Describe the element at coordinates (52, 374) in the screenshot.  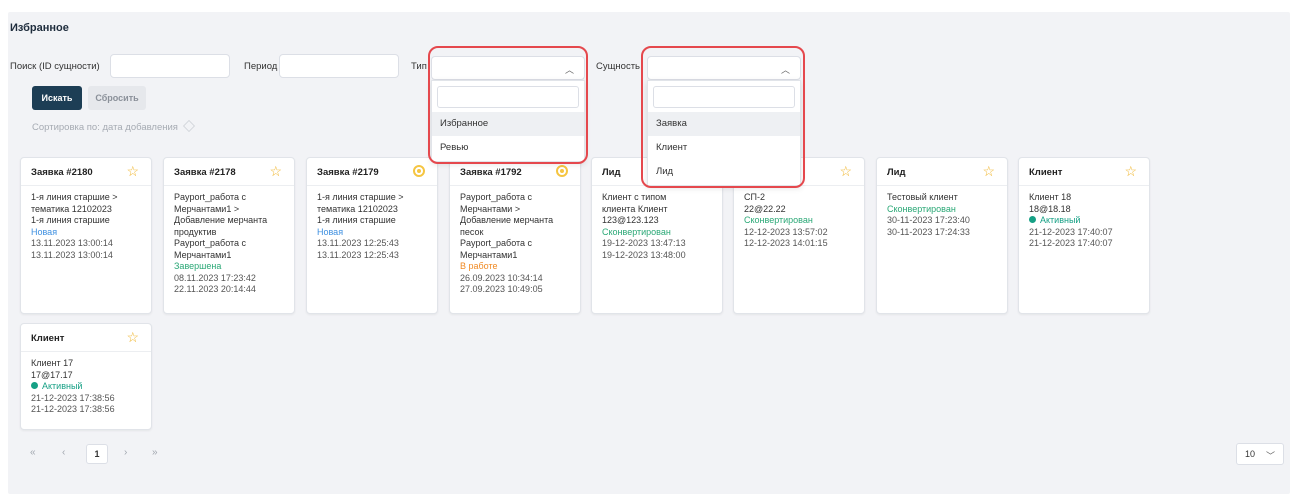
I see `card-text: 17@17.17` at that location.